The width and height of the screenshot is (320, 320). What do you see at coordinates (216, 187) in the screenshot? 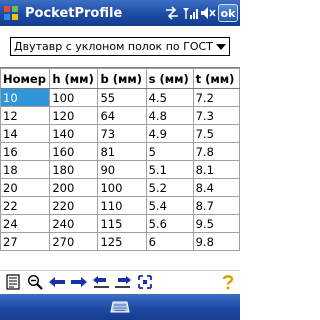
I see `table-cell-t: 8.4` at bounding box center [216, 187].